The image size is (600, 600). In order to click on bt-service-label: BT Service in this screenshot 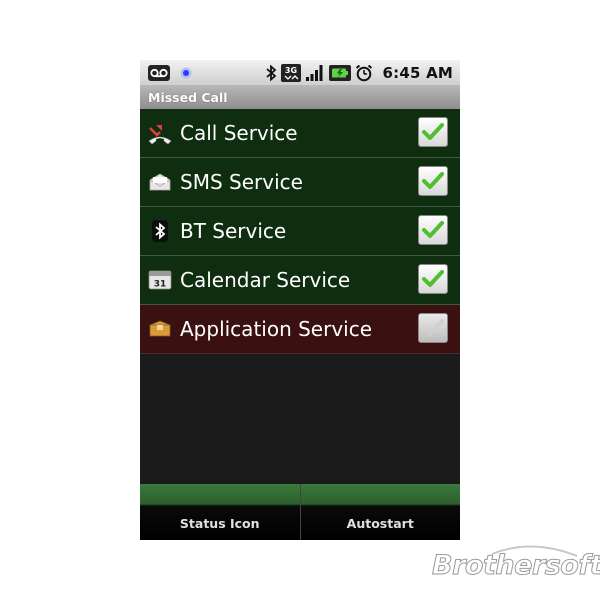, I will do `click(233, 231)`.